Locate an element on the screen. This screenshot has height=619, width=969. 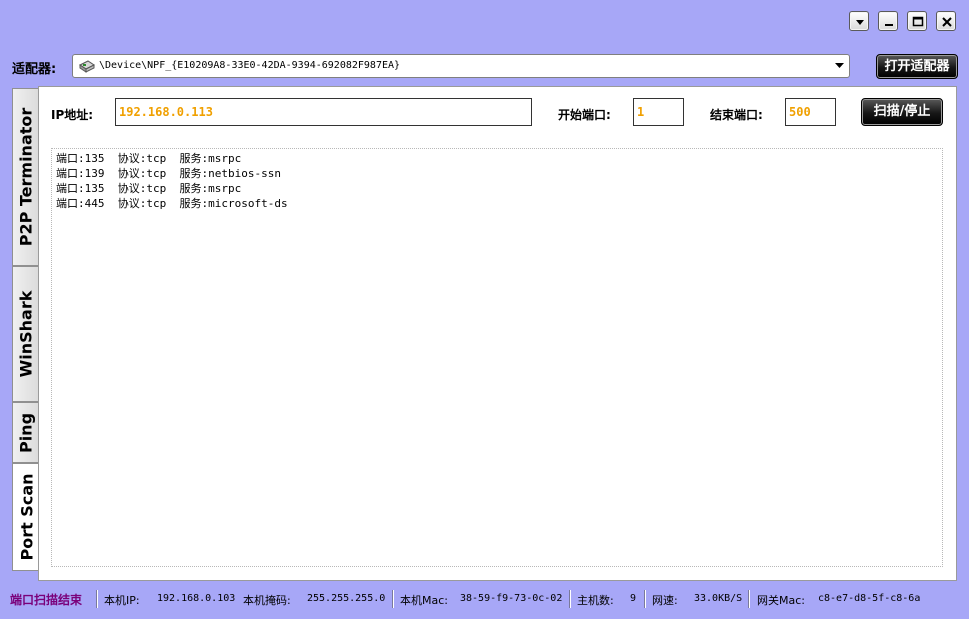
tab-ping: Ping is located at coordinates (25, 432).